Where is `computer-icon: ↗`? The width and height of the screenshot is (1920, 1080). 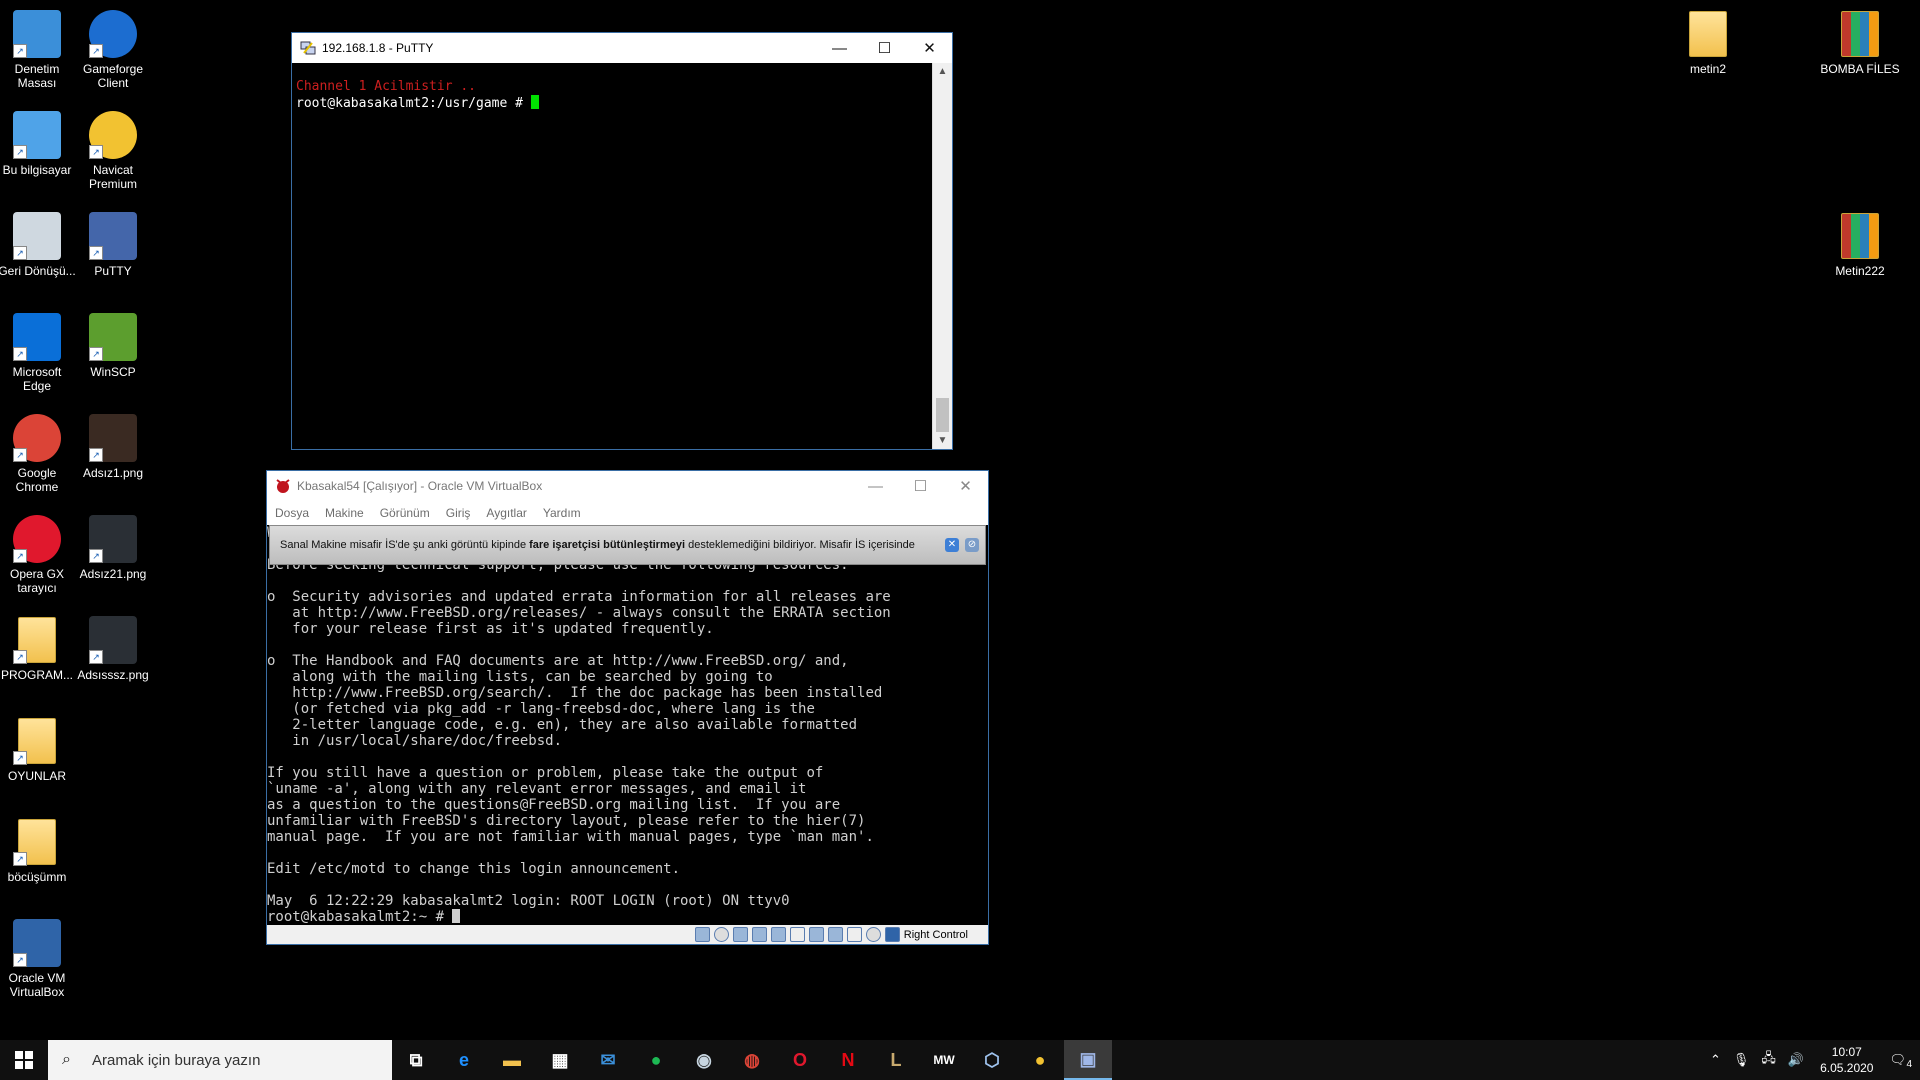
computer-icon: ↗ is located at coordinates (37, 135).